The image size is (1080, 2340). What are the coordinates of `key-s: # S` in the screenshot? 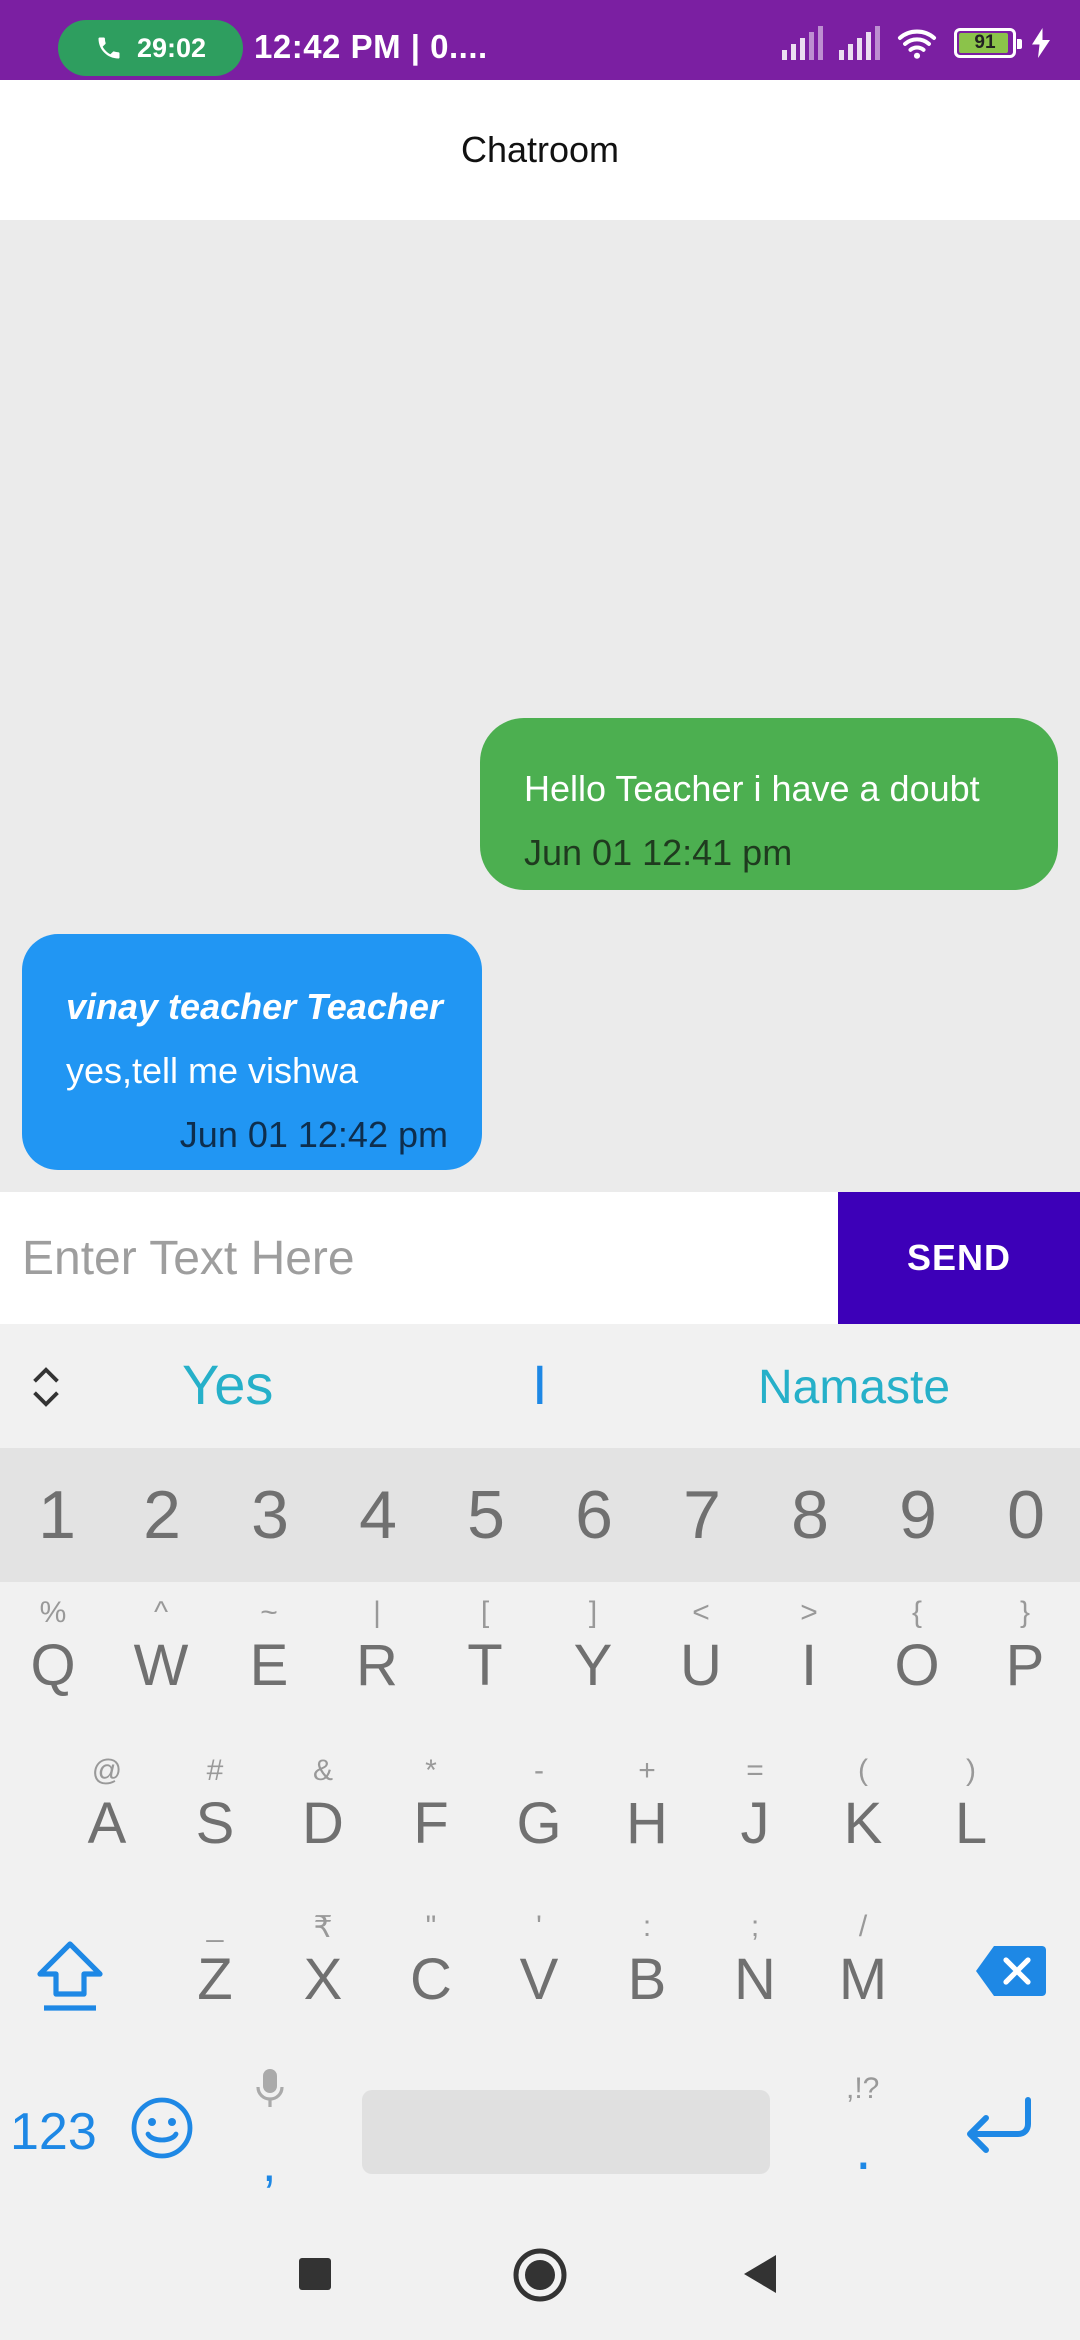 It's located at (215, 1805).